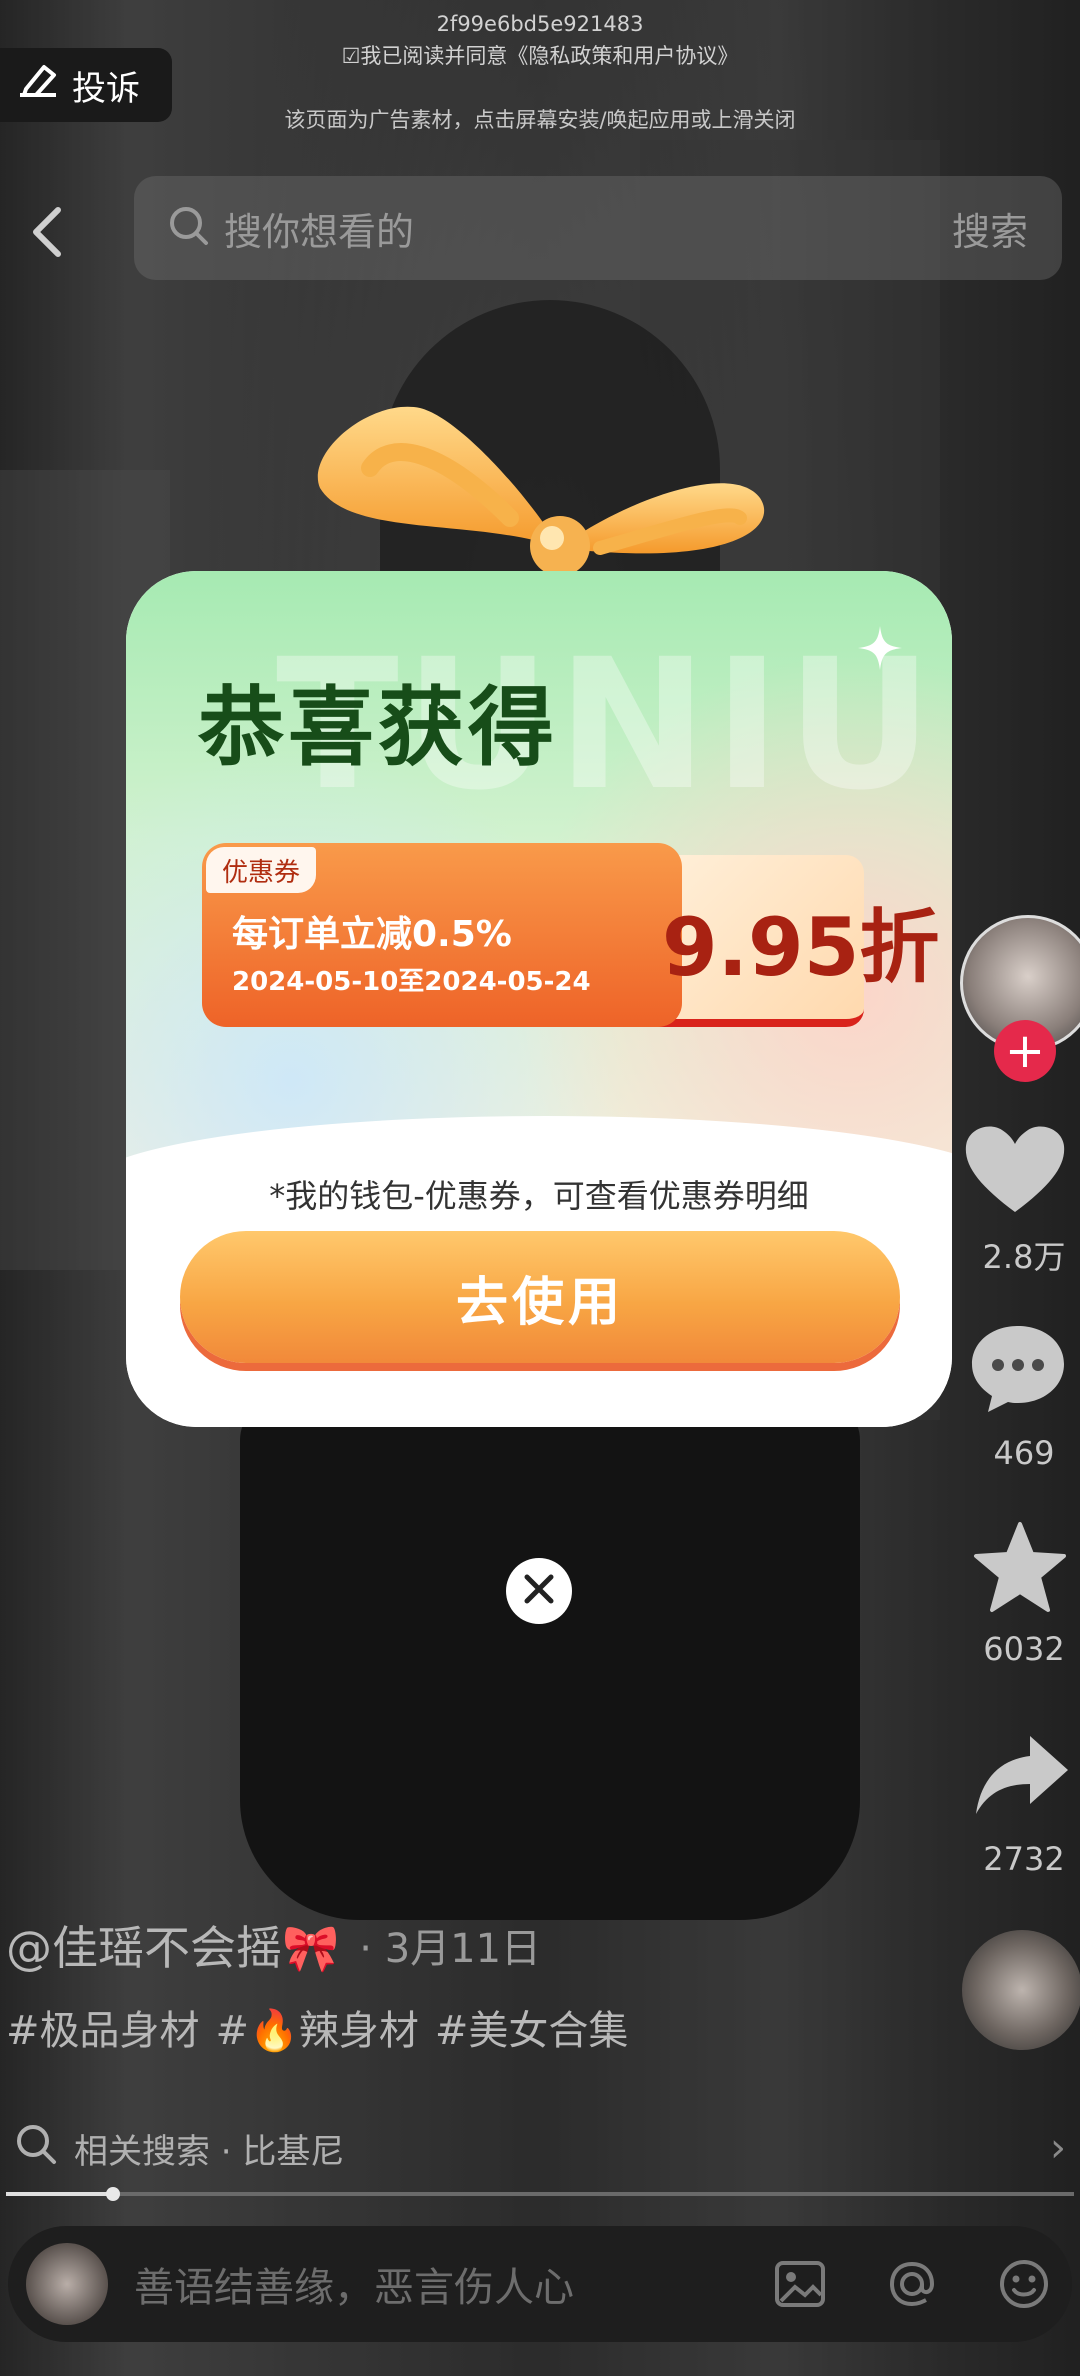 This screenshot has width=1080, height=2376. What do you see at coordinates (59, 2194) in the screenshot?
I see `progress-fill` at bounding box center [59, 2194].